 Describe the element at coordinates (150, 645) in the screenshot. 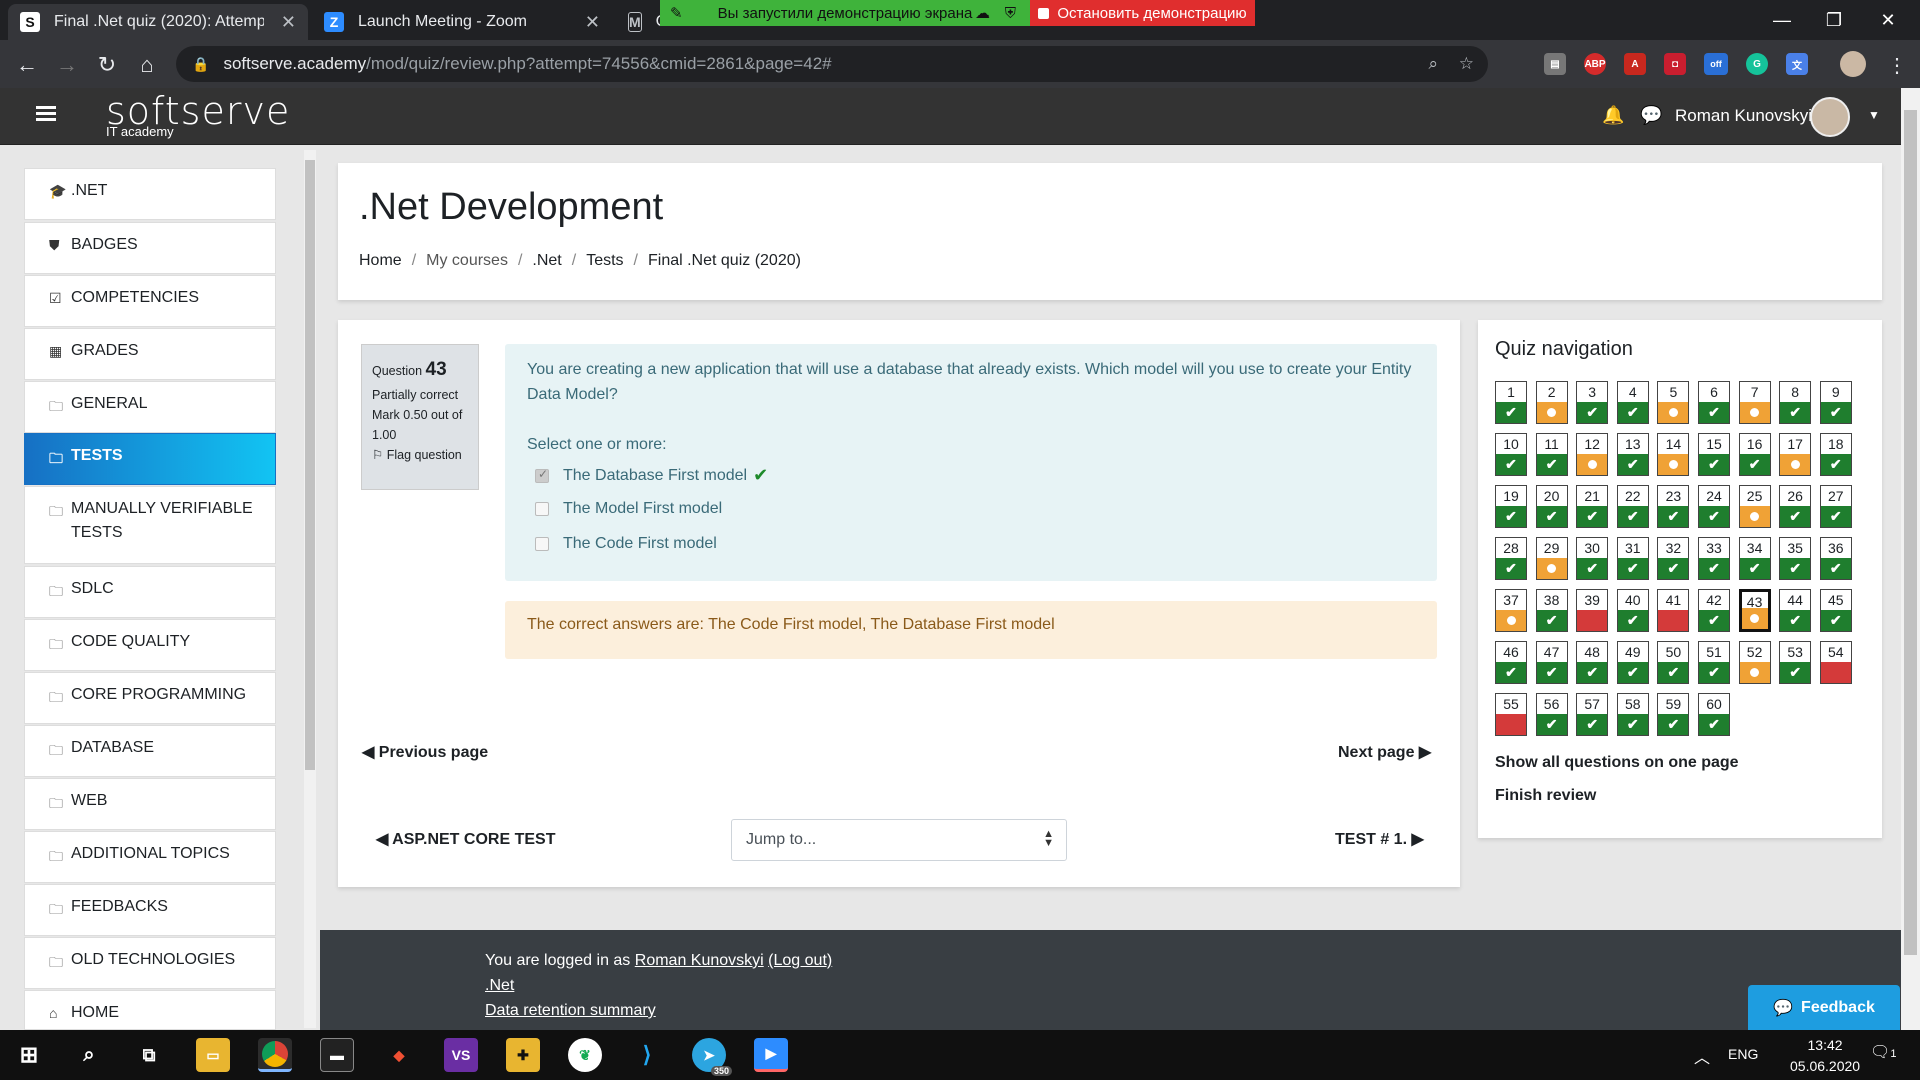

I see `sidebar-item-code-quality: 🗀 CODE QUALITY` at that location.